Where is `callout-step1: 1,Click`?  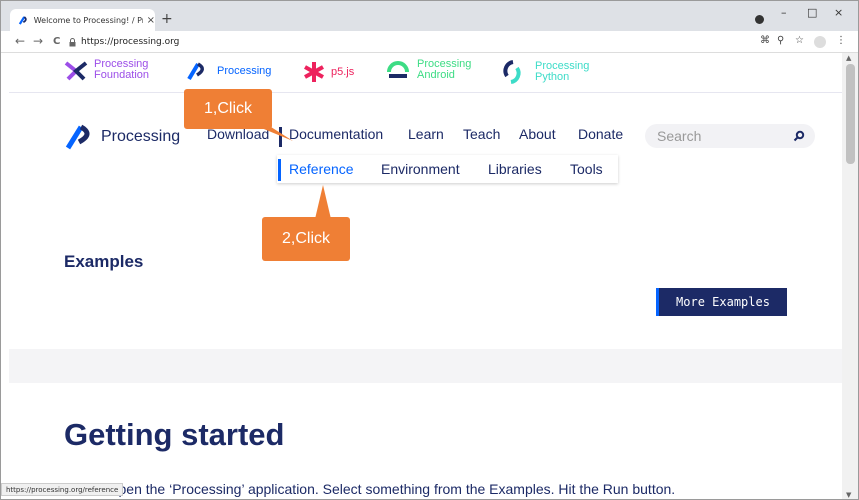
callout-step1: 1,Click is located at coordinates (228, 109).